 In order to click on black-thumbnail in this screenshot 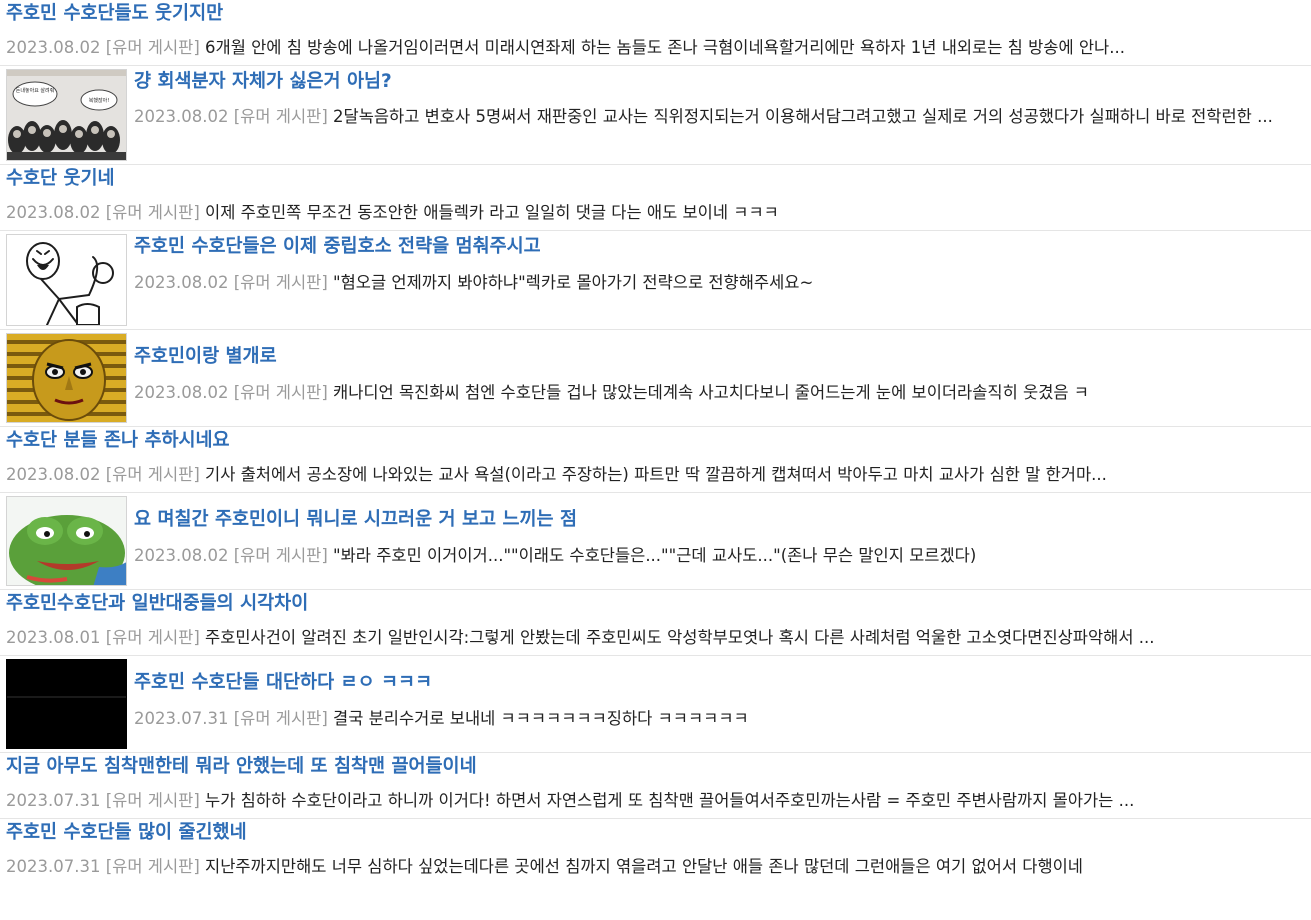, I will do `click(66, 704)`.